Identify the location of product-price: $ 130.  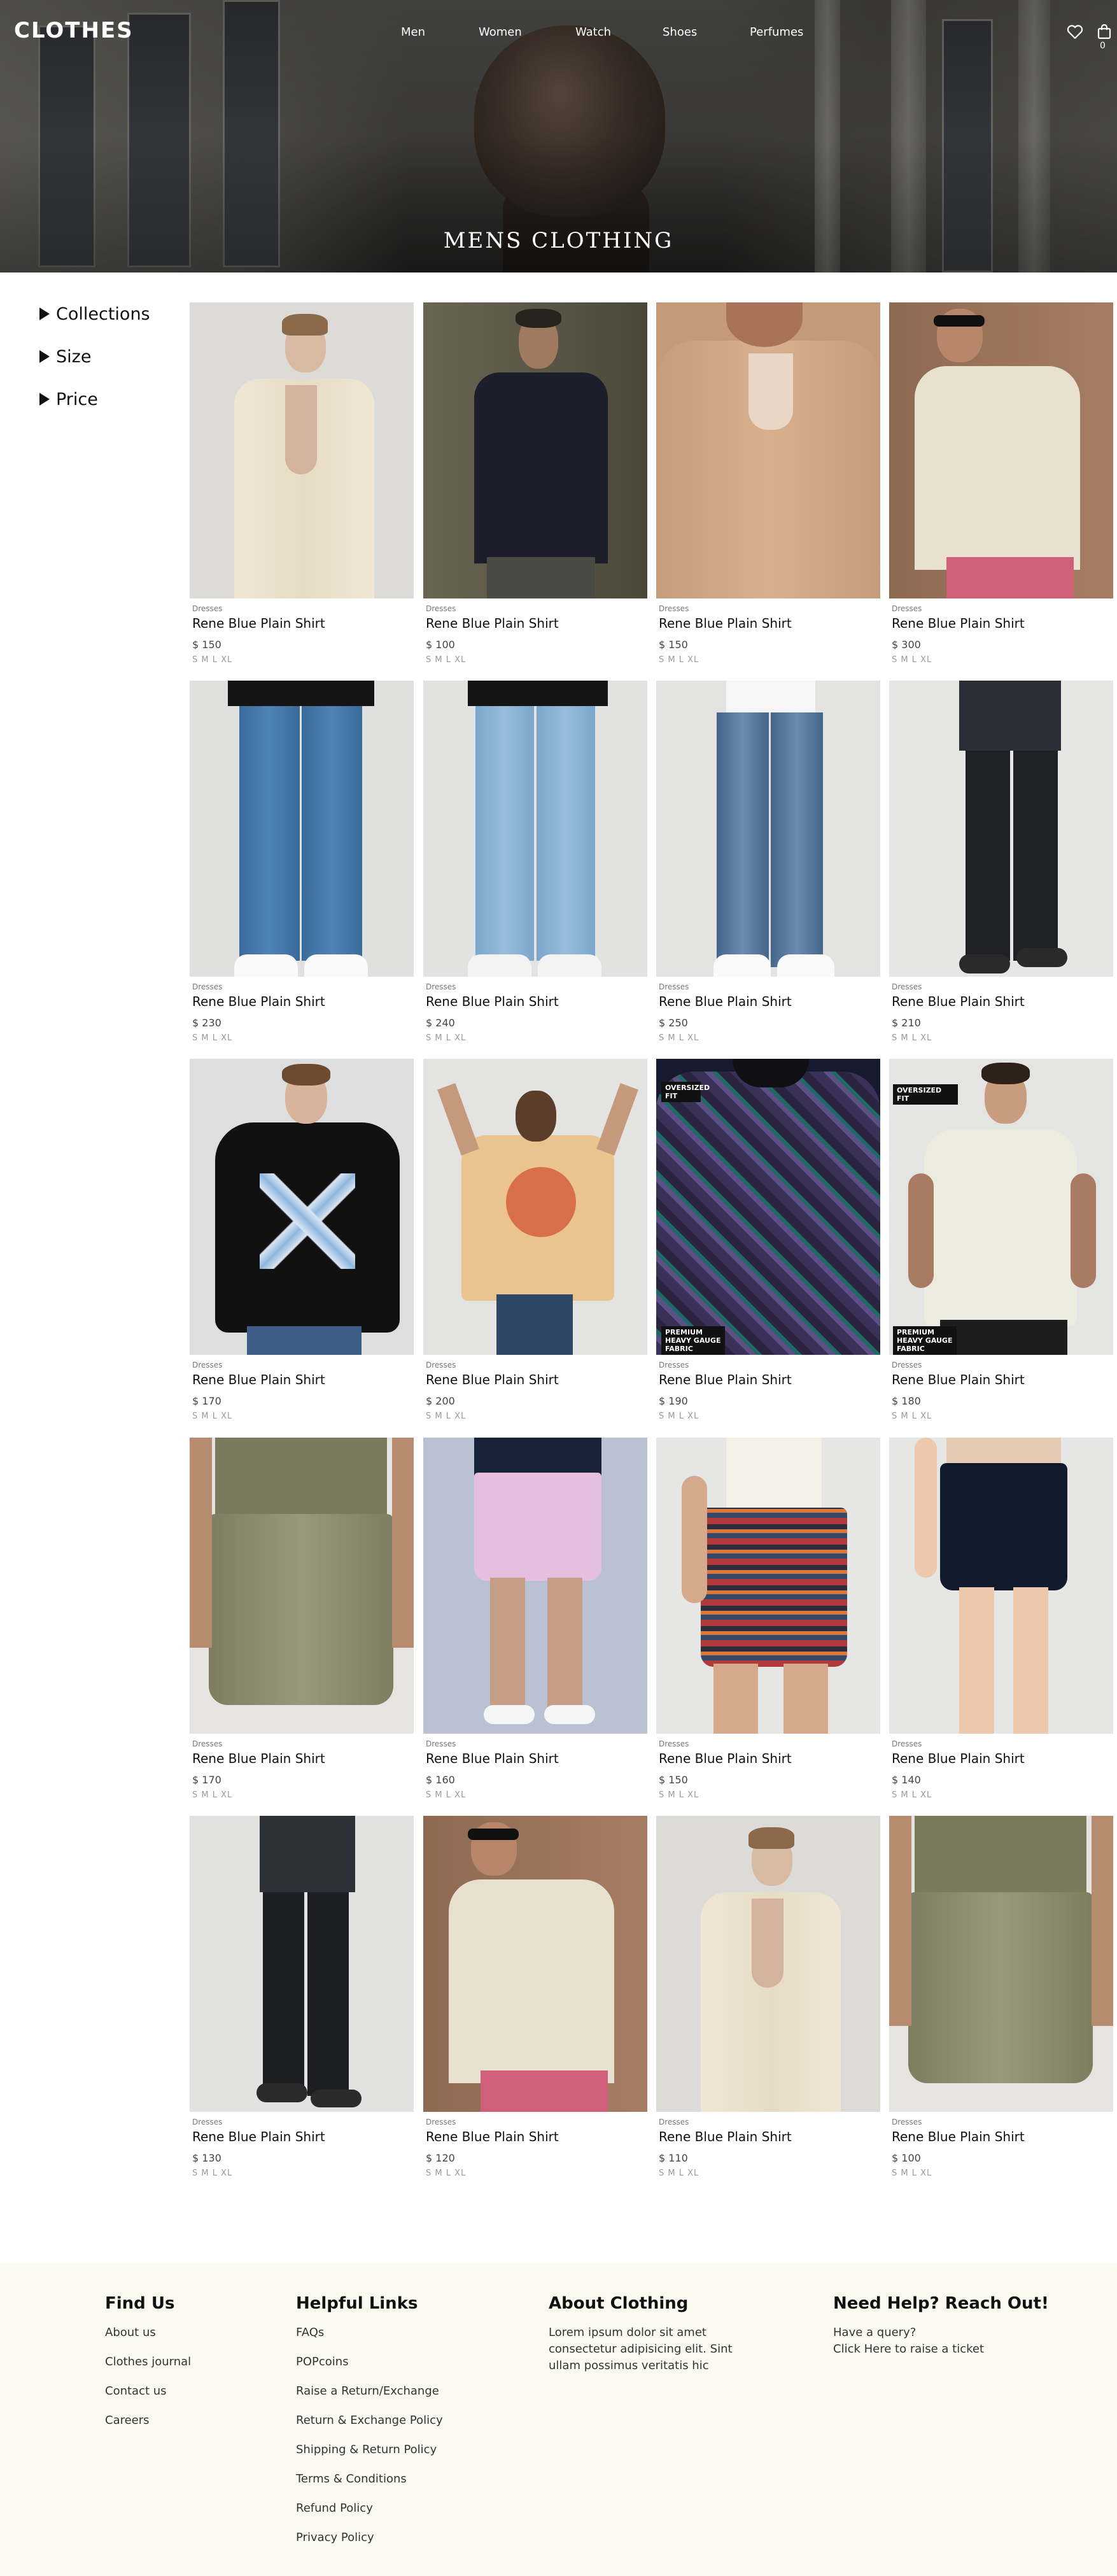
(207, 2158).